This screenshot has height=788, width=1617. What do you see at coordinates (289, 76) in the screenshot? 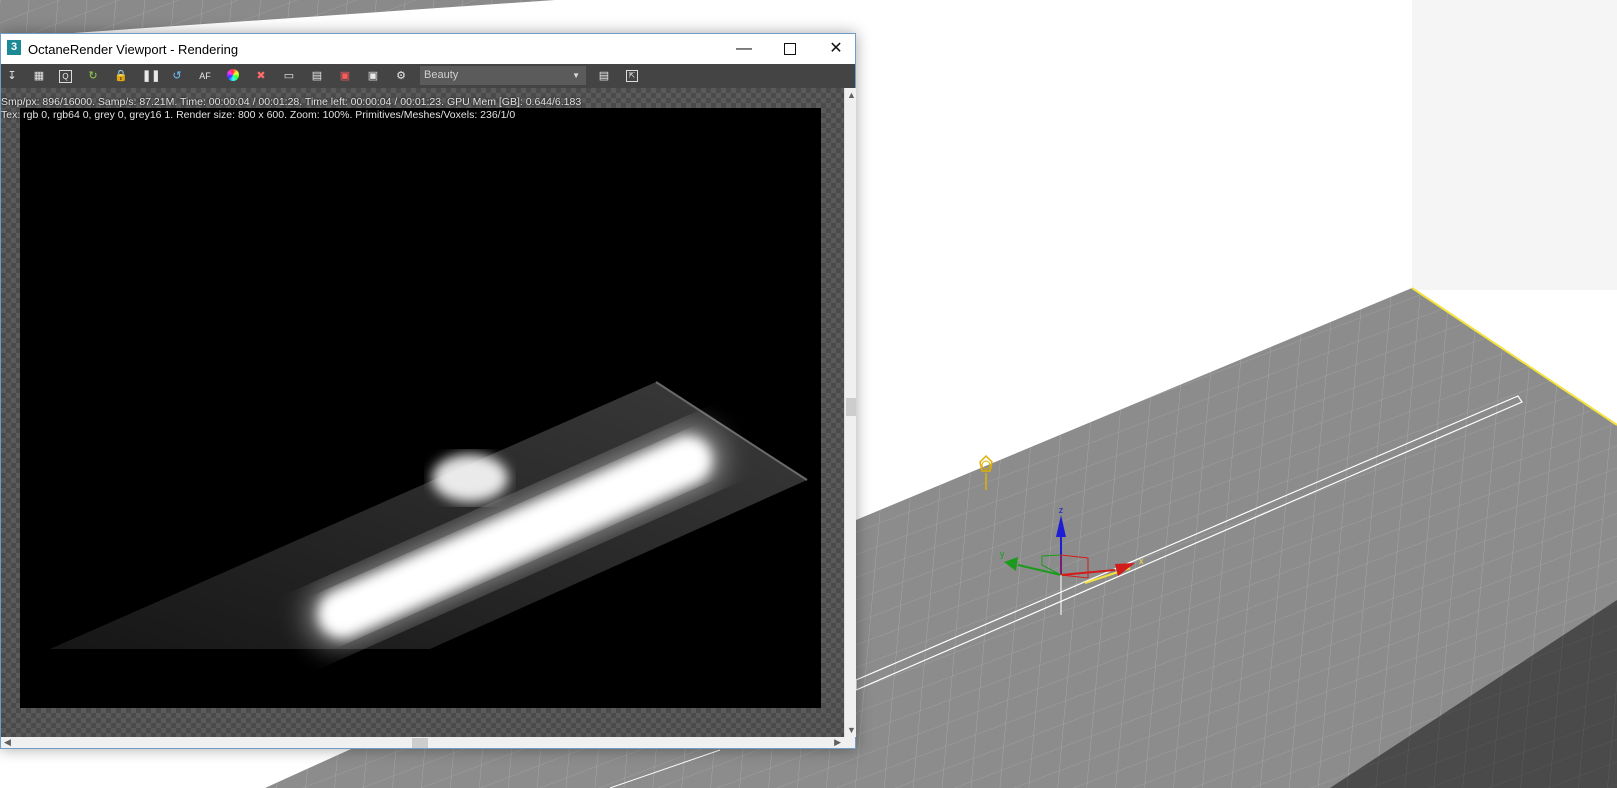
I see `monitor-icon: ▭` at bounding box center [289, 76].